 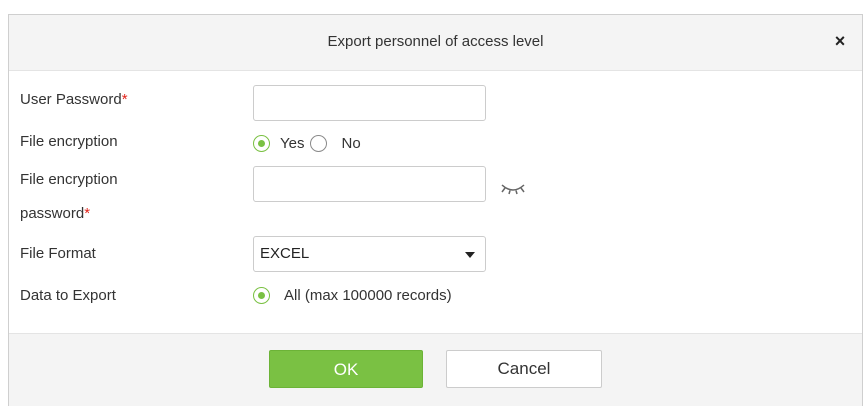 What do you see at coordinates (346, 369) in the screenshot?
I see `ok-button: OK` at bounding box center [346, 369].